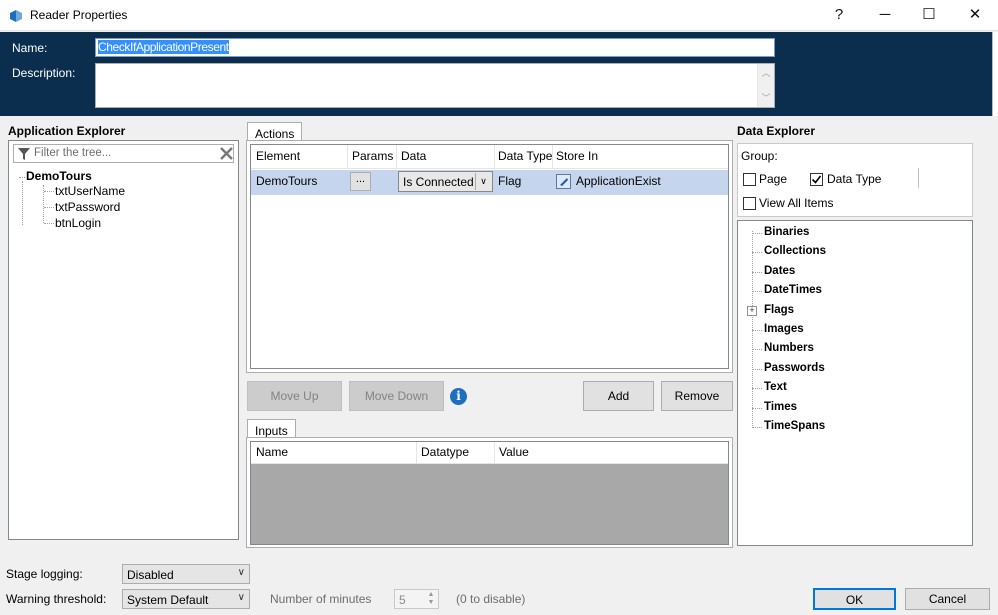 The height and width of the screenshot is (615, 998). I want to click on description-scrollbar: ︿ ﹀, so click(765, 85).